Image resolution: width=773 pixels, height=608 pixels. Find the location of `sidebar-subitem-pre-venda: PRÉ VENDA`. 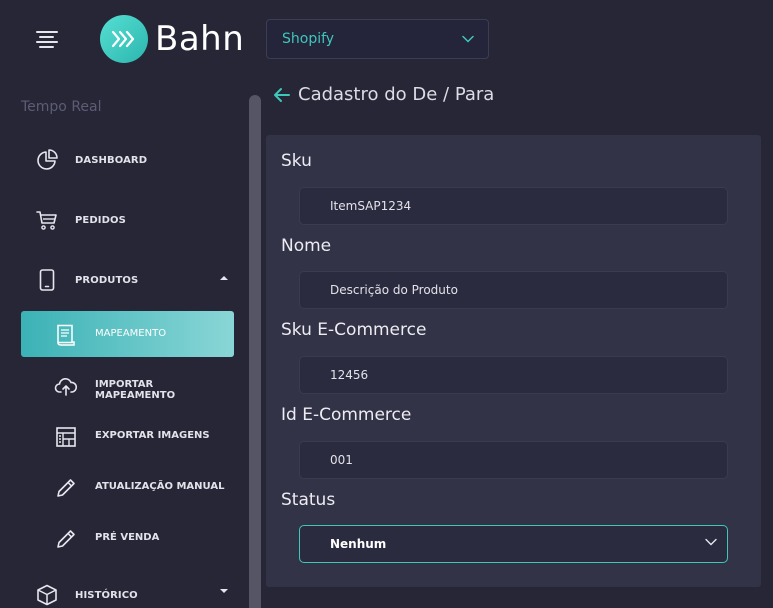

sidebar-subitem-pre-venda: PRÉ VENDA is located at coordinates (127, 538).